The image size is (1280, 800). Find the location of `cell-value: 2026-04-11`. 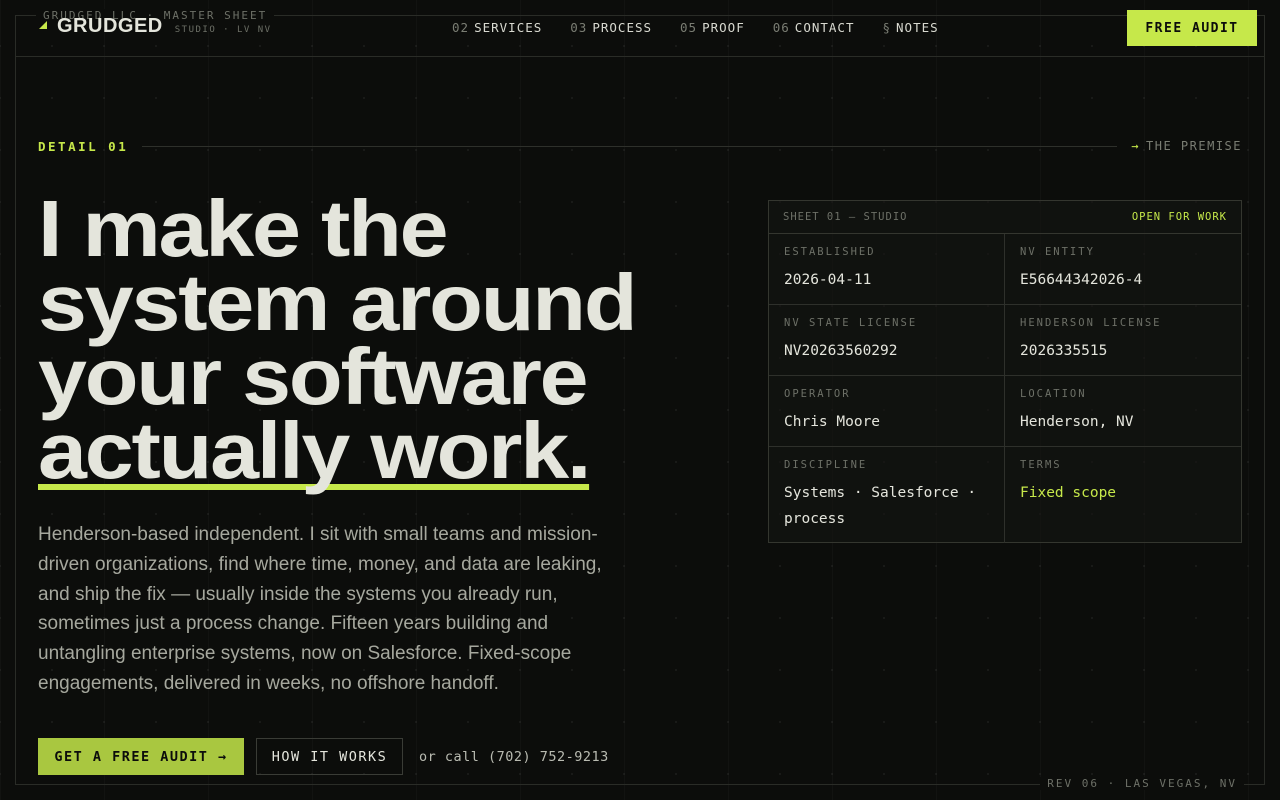

cell-value: 2026-04-11 is located at coordinates (828, 280).